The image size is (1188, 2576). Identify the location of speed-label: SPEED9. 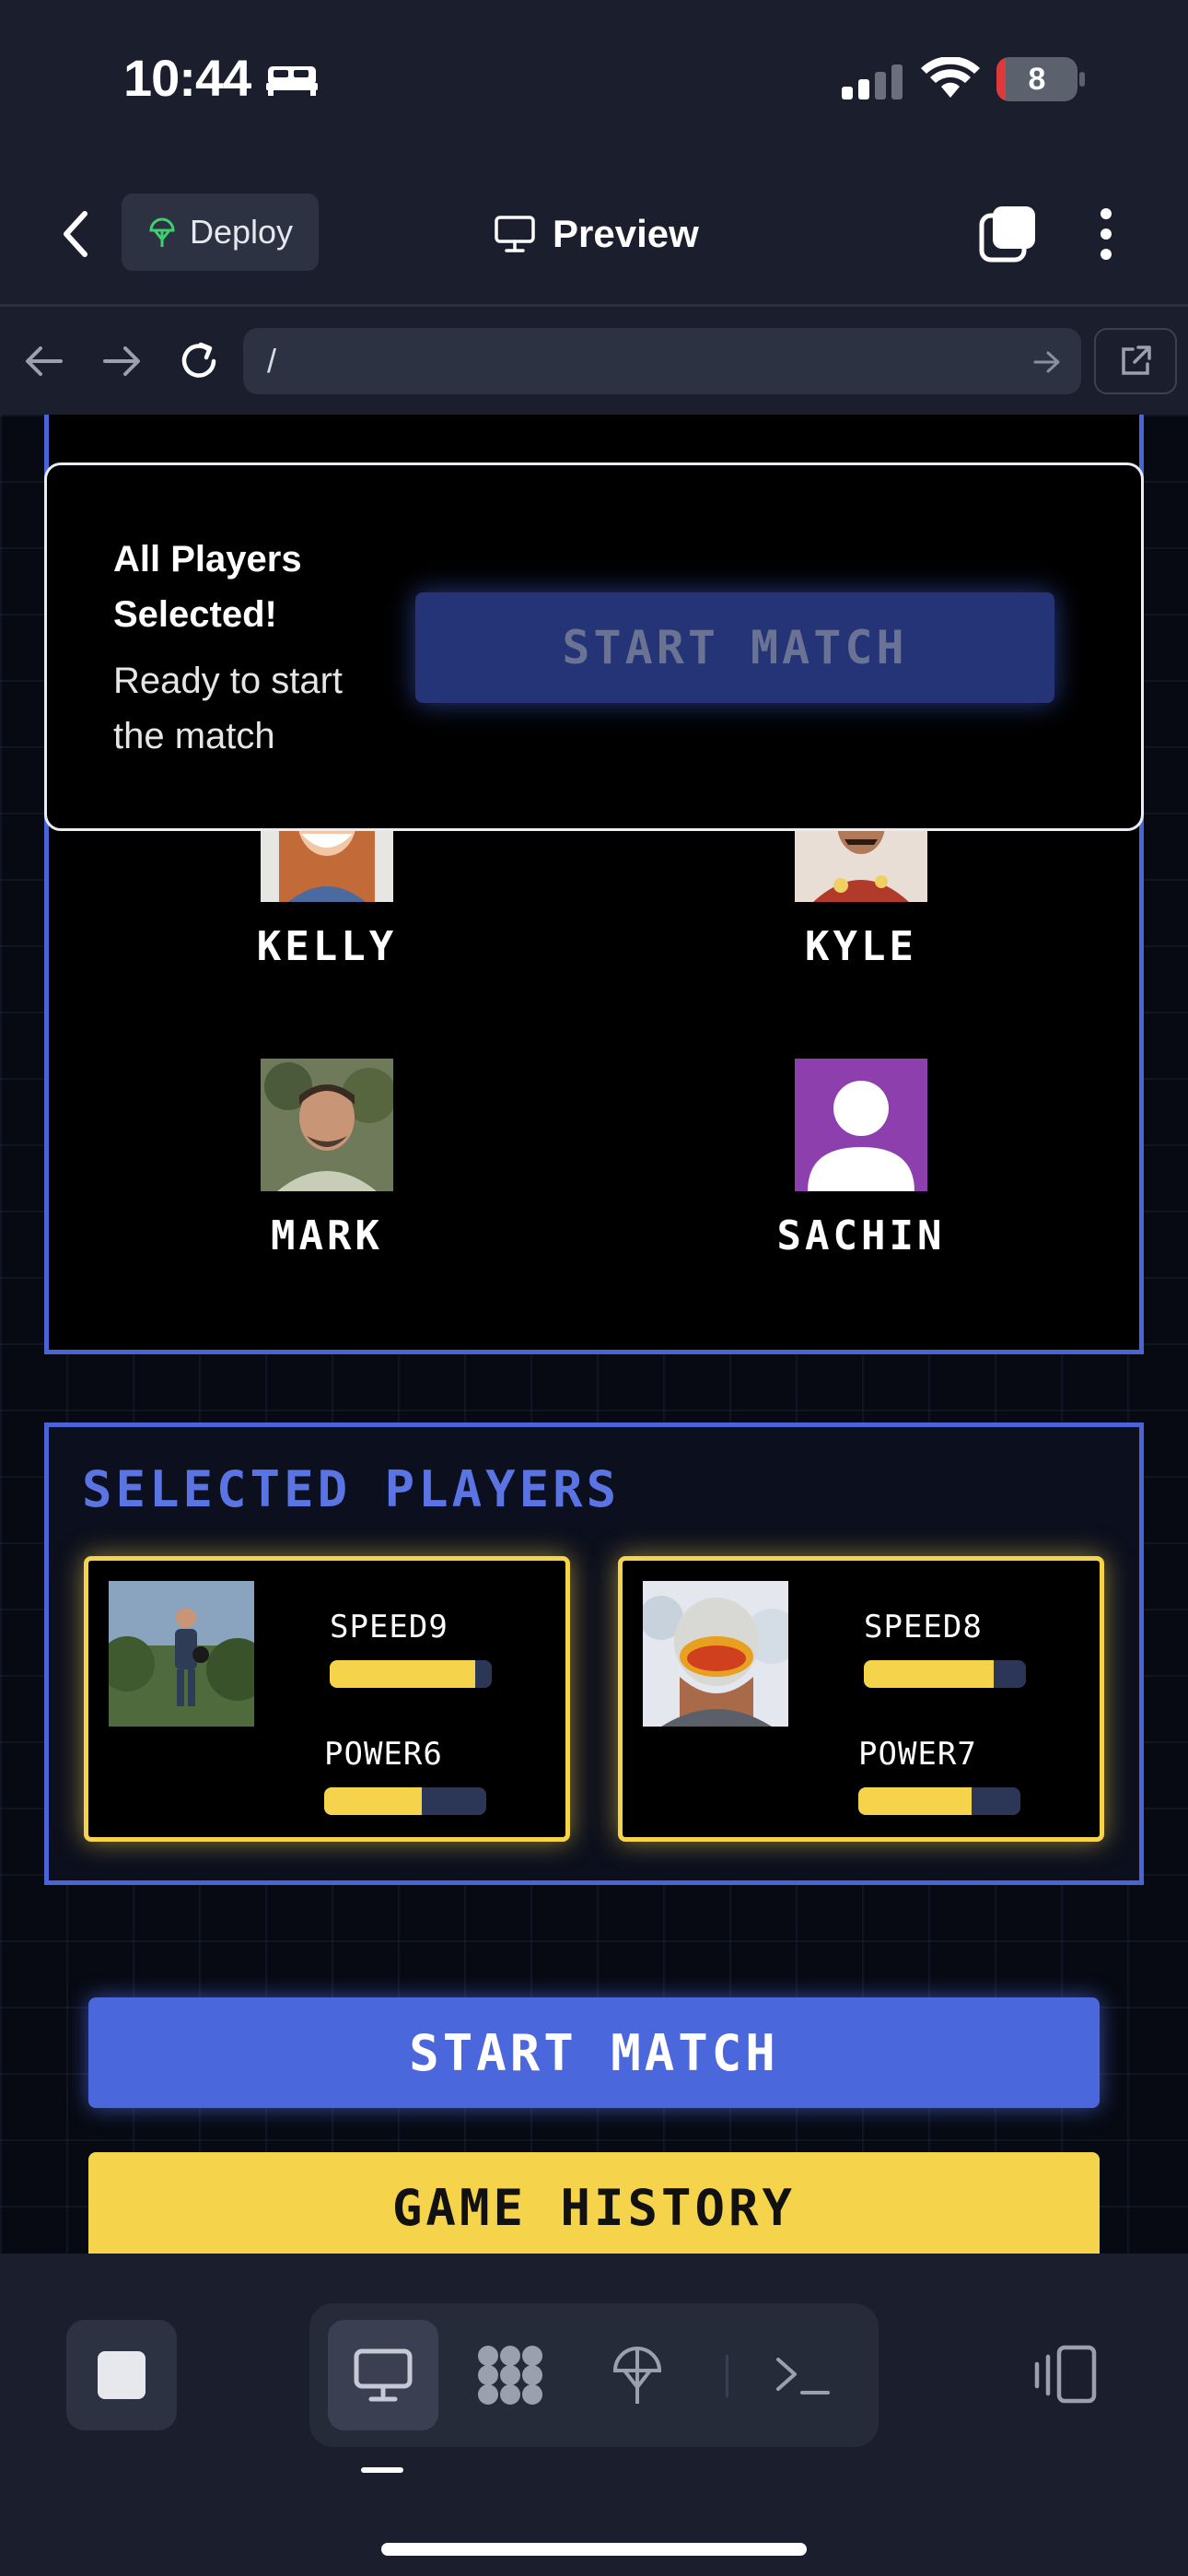
(389, 1627).